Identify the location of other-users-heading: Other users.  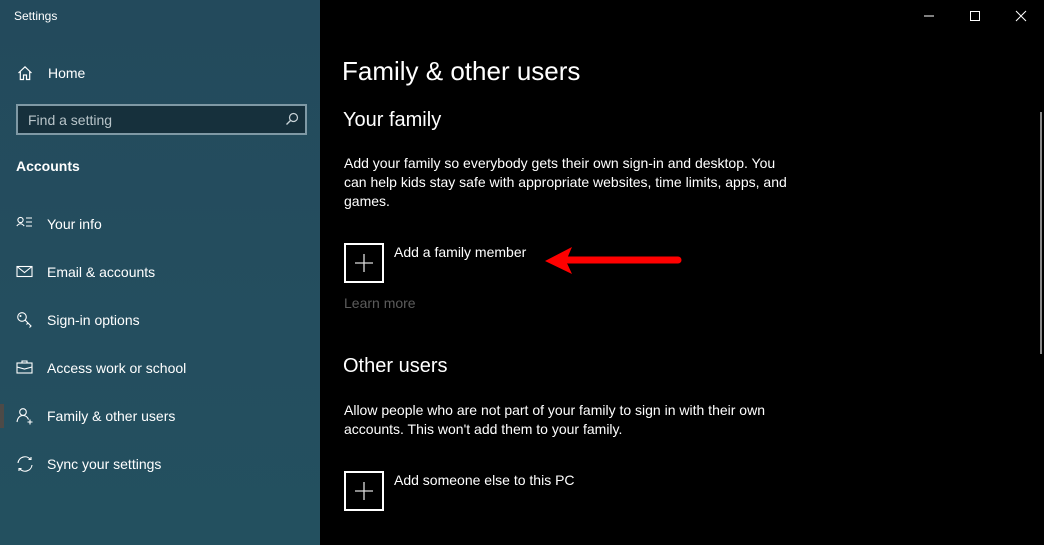
(395, 366).